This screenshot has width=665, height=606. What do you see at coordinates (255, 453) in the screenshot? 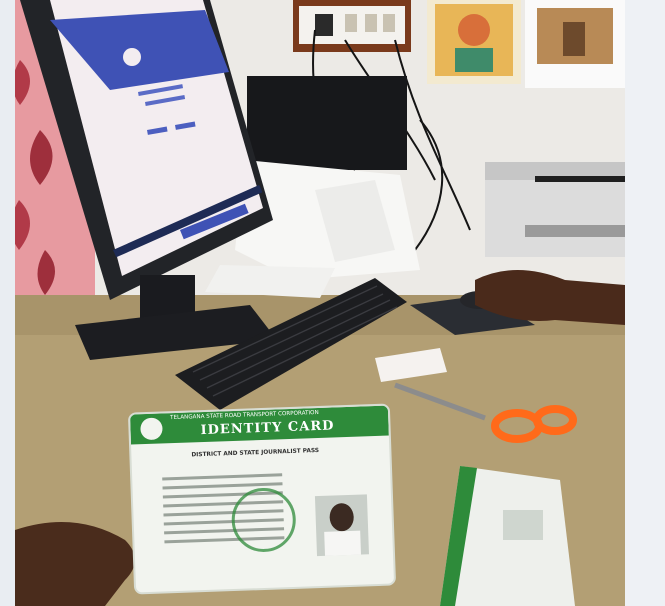
I see `id-card-subtitle: DISTRICT AND STATE JOURNALIST PASS` at bounding box center [255, 453].